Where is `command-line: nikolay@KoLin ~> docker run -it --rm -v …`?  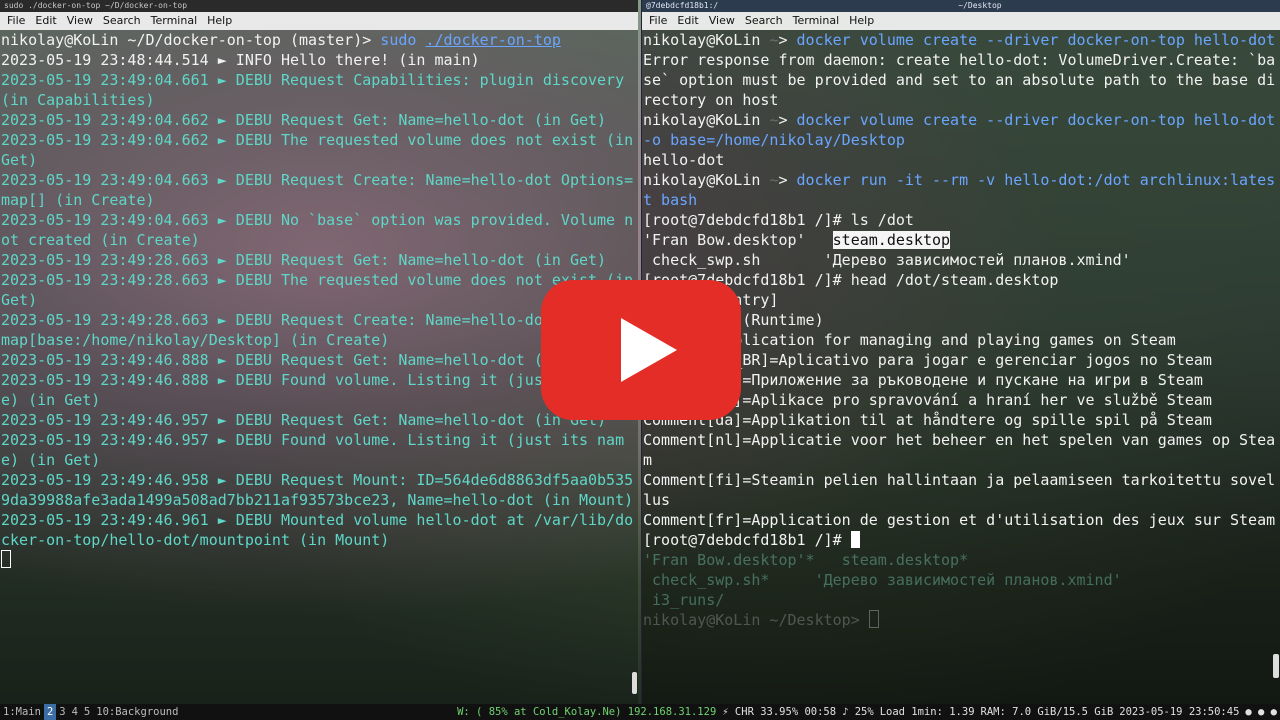
command-line: nikolay@KoLin ~> docker run -it --rm -v … is located at coordinates (959, 190).